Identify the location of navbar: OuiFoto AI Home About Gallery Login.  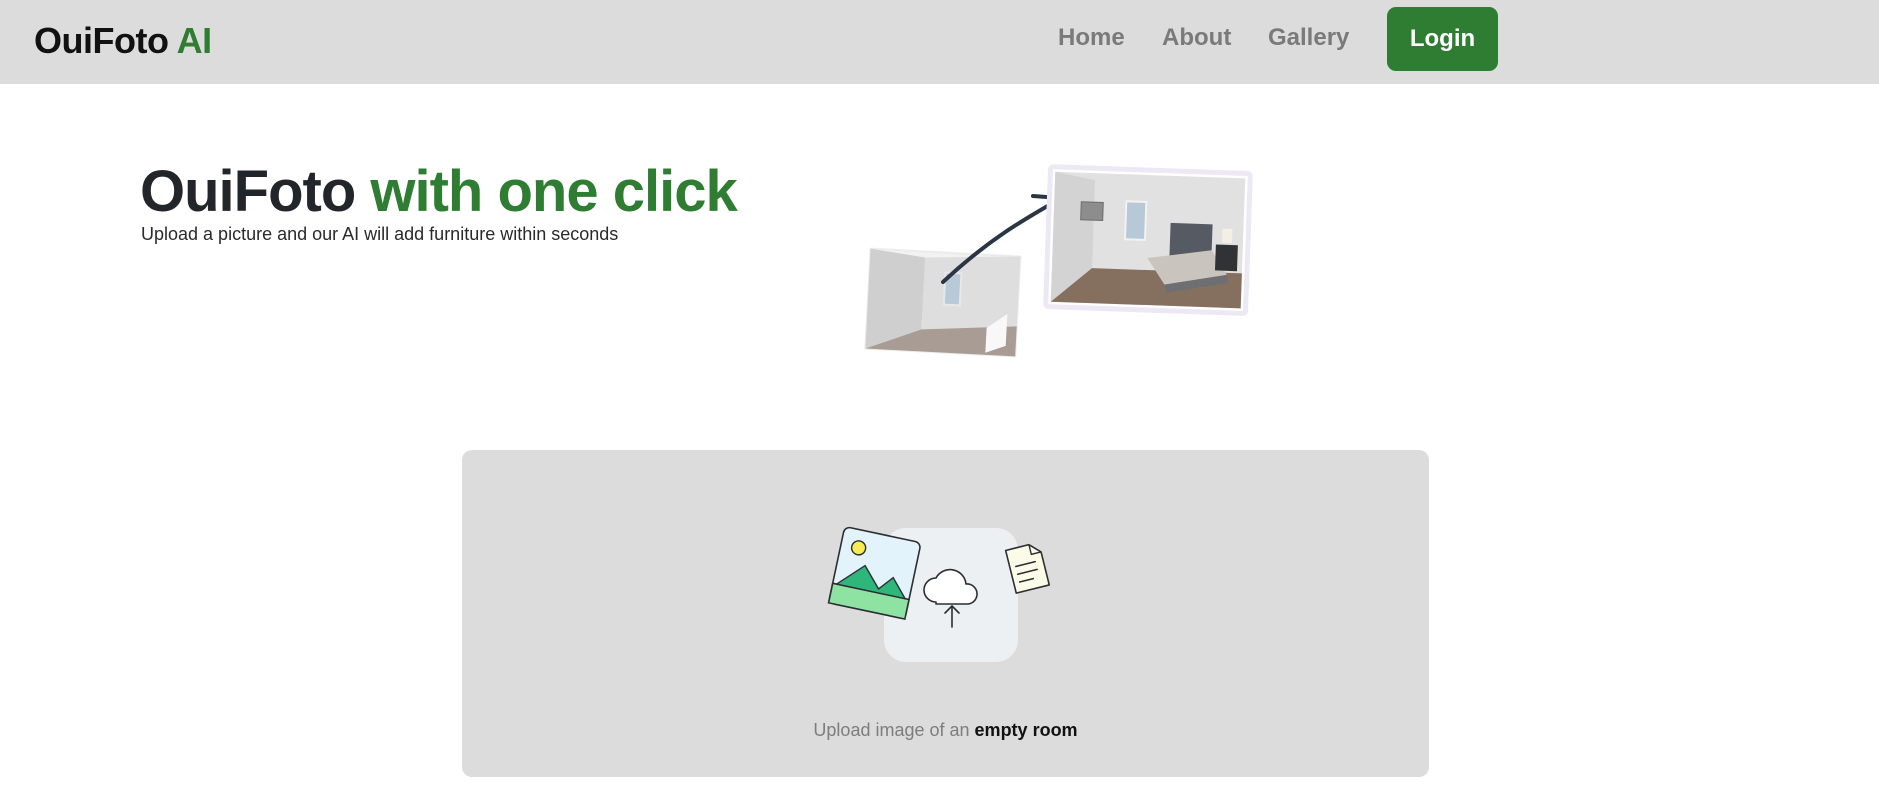
(939, 42).